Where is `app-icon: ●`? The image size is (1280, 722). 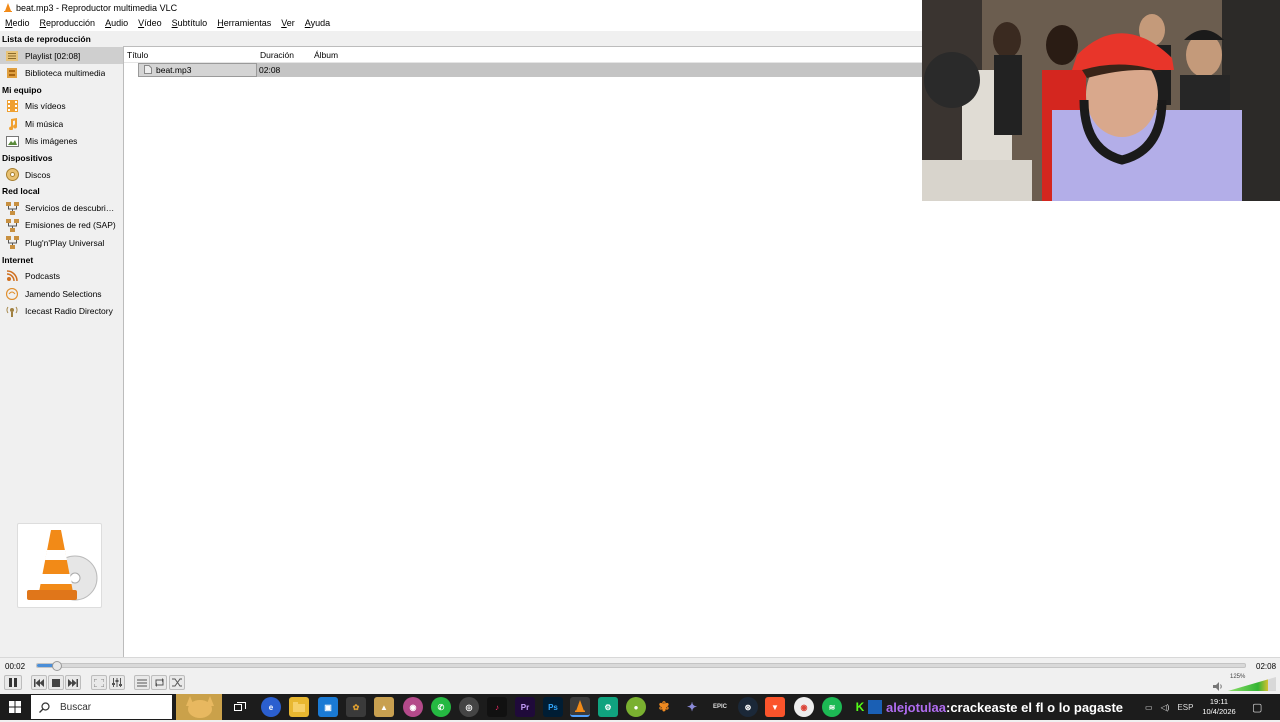 app-icon: ● is located at coordinates (636, 707).